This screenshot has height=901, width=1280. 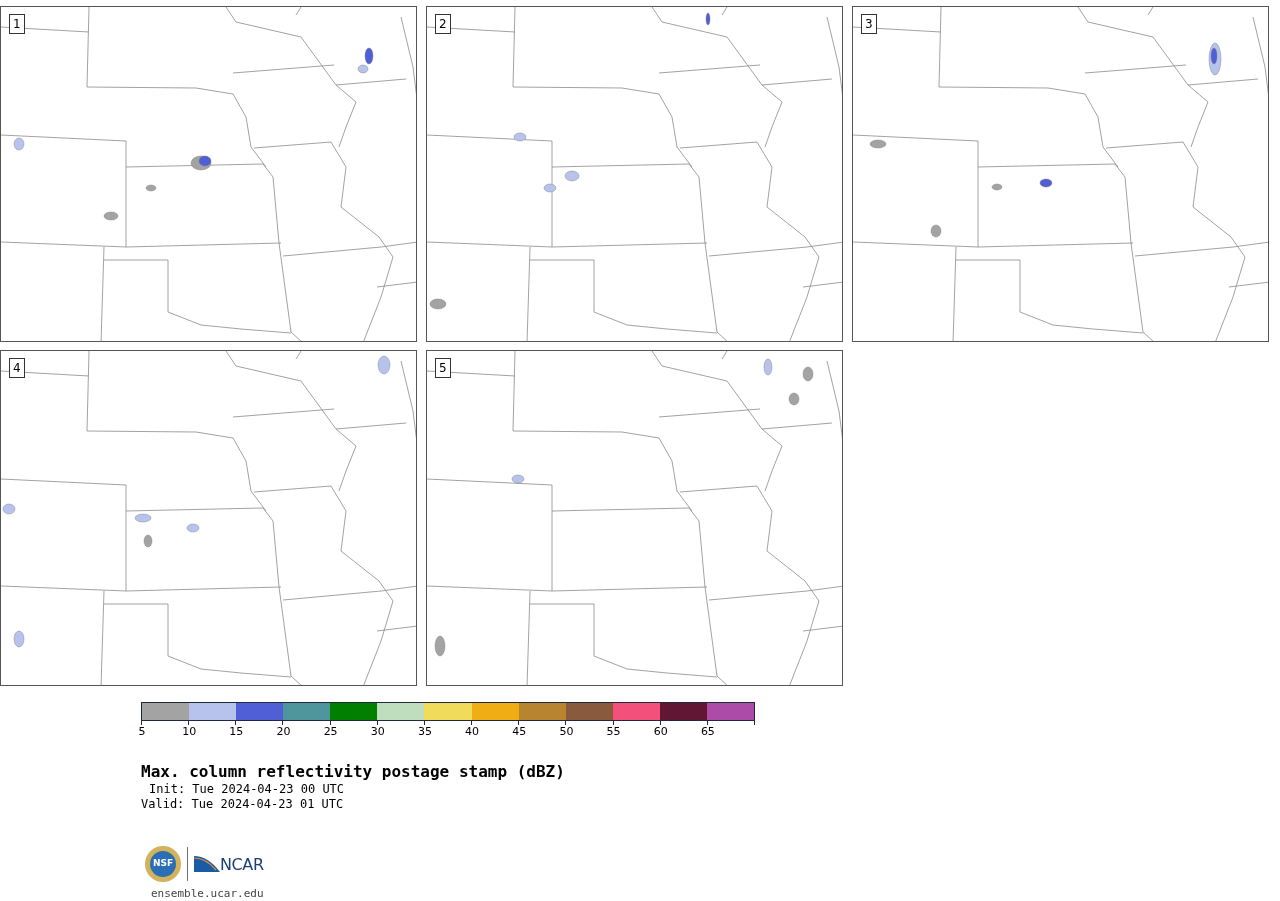 I want to click on chart-title: Max. column reflectivity postage stamp (dBZ), so click(x=353, y=772).